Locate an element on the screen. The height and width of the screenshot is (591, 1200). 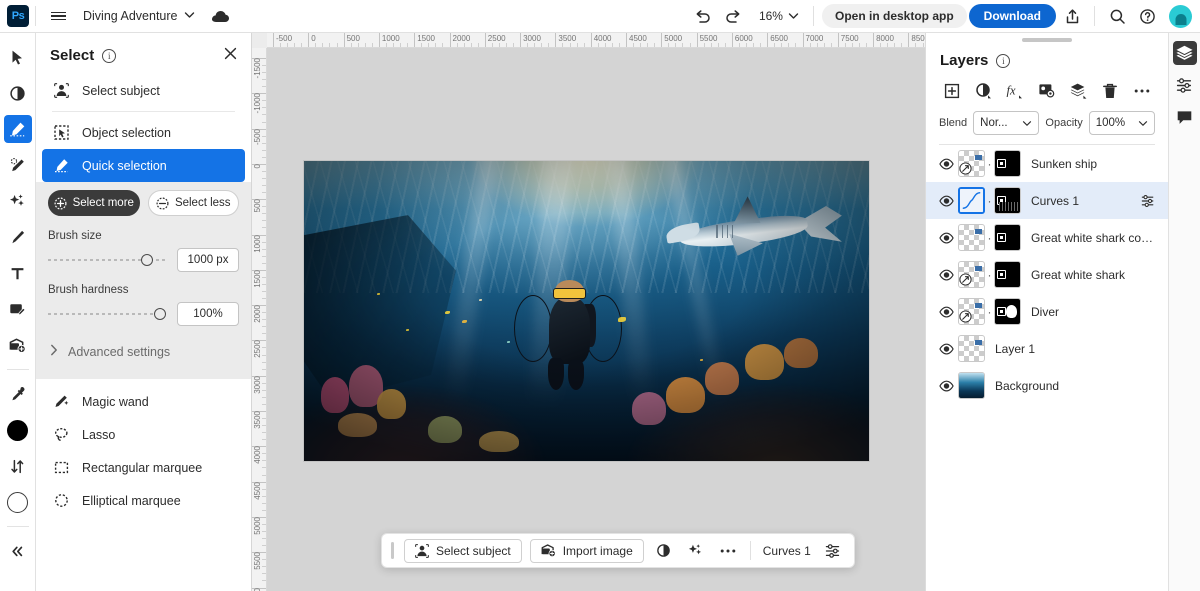
close-icon is located at coordinates (230, 55).